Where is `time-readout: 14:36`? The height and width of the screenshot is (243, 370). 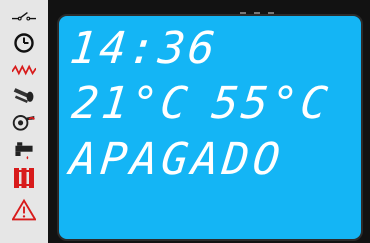
time-readout: 14:36 is located at coordinates (144, 48).